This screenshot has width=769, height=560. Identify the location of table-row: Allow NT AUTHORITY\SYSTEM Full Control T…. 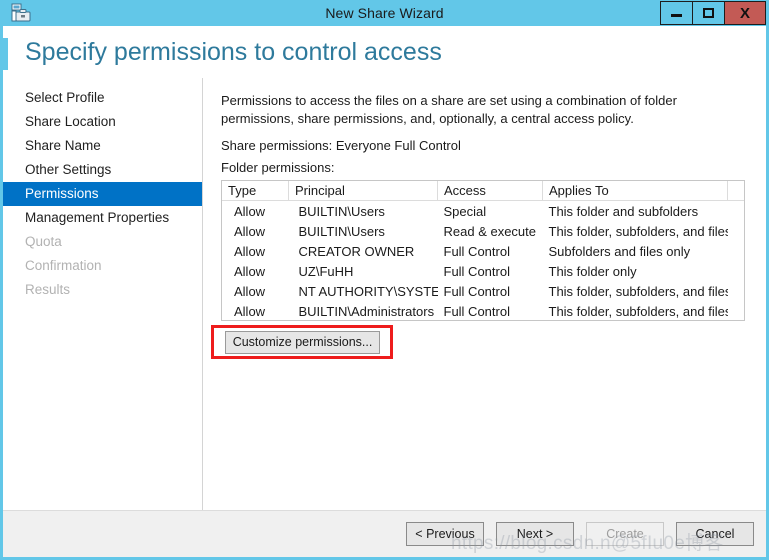
(483, 291).